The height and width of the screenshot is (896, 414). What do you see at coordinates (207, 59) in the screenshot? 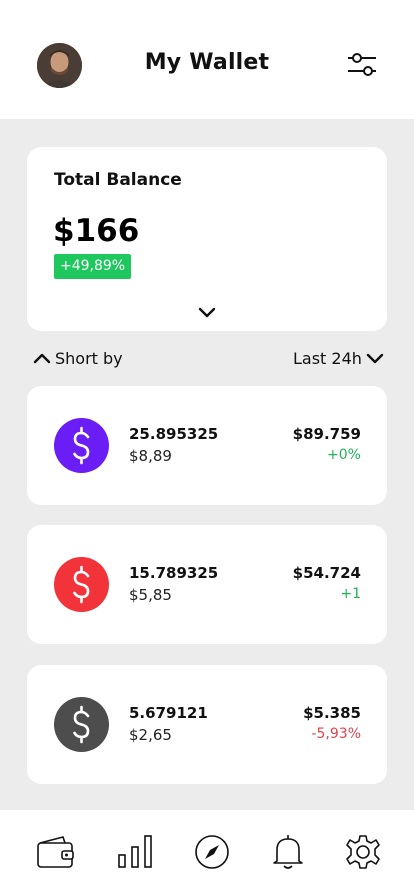
I see `header: My Wallet` at bounding box center [207, 59].